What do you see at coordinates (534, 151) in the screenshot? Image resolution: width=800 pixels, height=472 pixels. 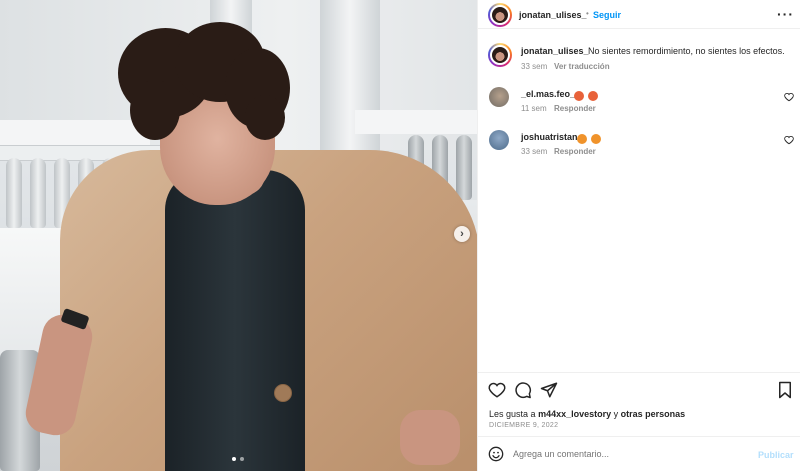 I see `comment-age: 33 sem` at bounding box center [534, 151].